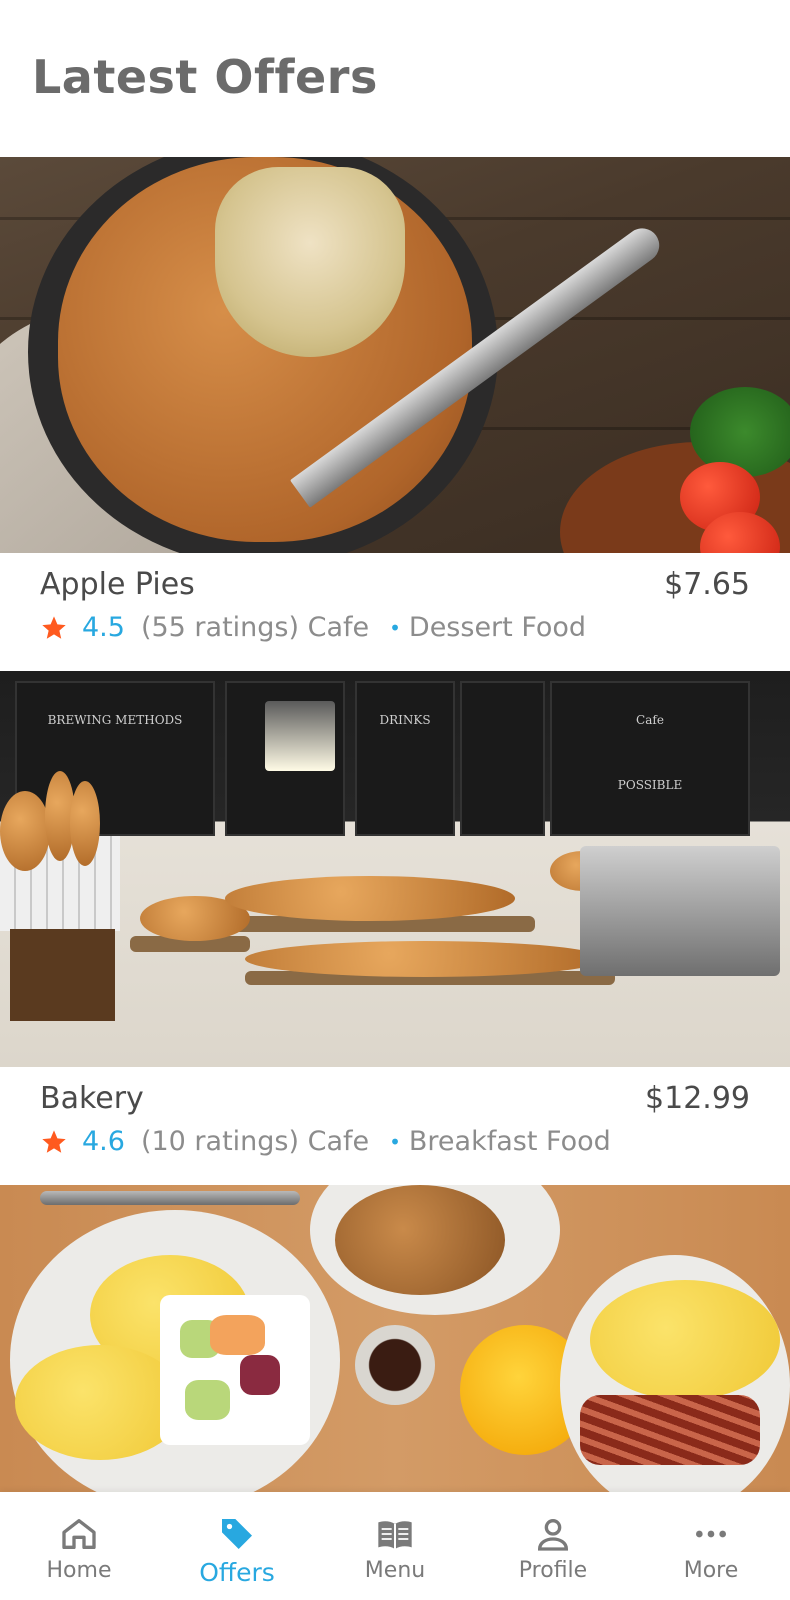  Describe the element at coordinates (711, 1570) in the screenshot. I see `nav-label: More` at that location.